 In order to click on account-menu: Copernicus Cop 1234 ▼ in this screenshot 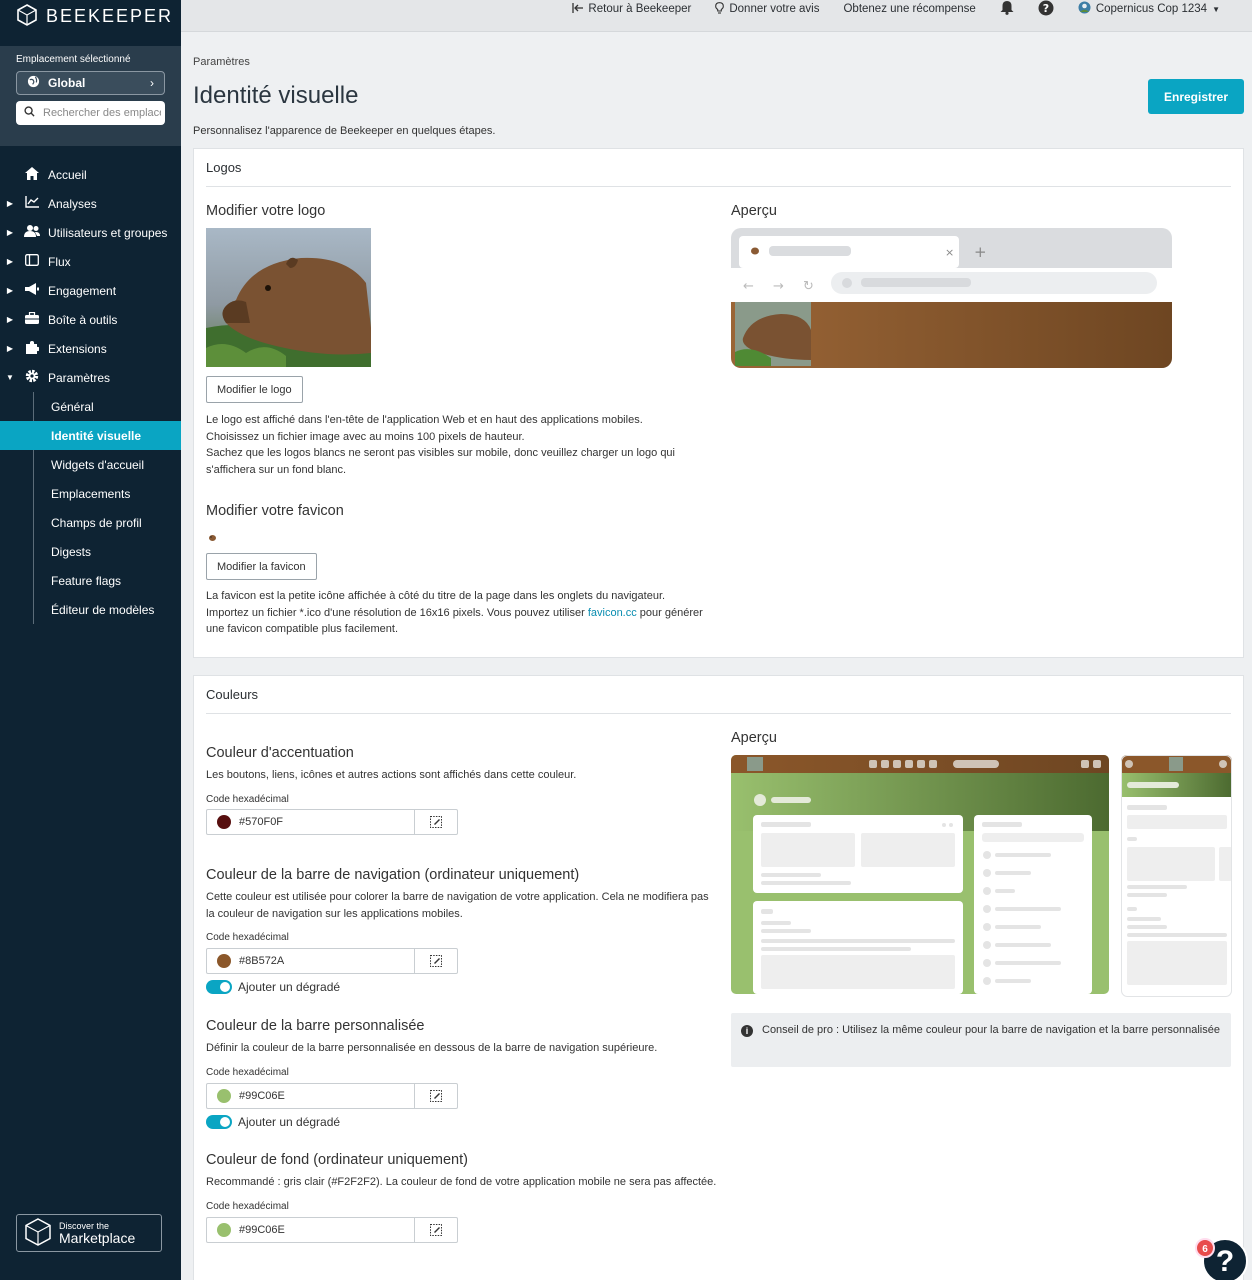, I will do `click(1149, 9)`.